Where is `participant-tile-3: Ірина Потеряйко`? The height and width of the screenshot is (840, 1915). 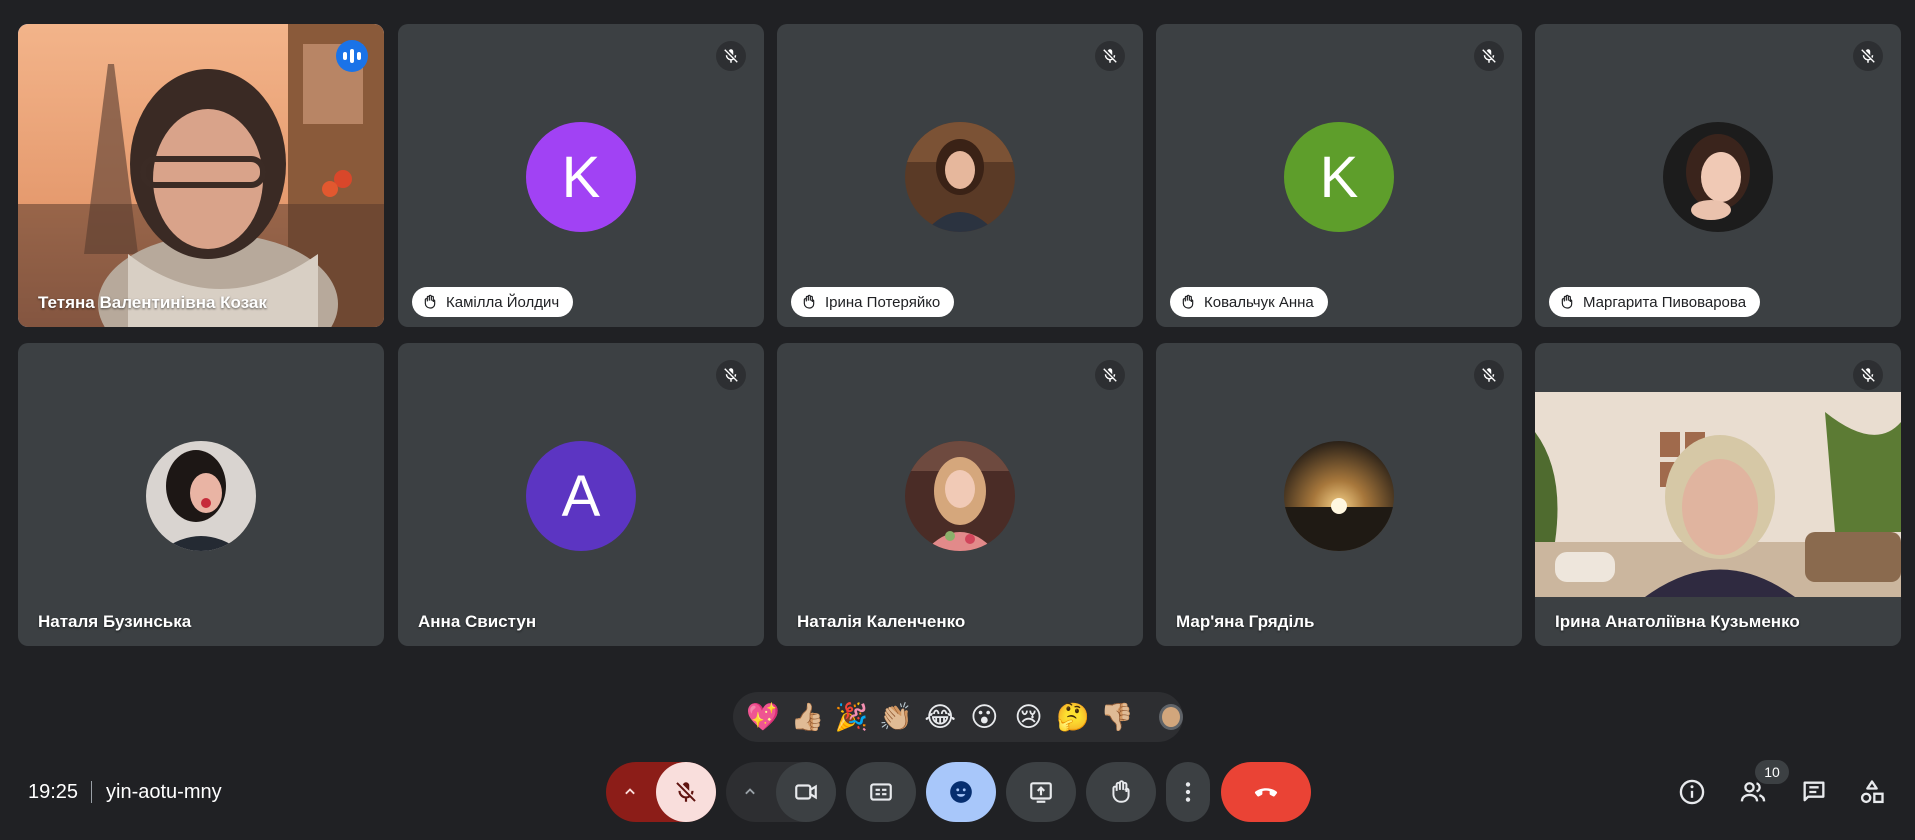
participant-tile-3: Ірина Потеряйко is located at coordinates (960, 175).